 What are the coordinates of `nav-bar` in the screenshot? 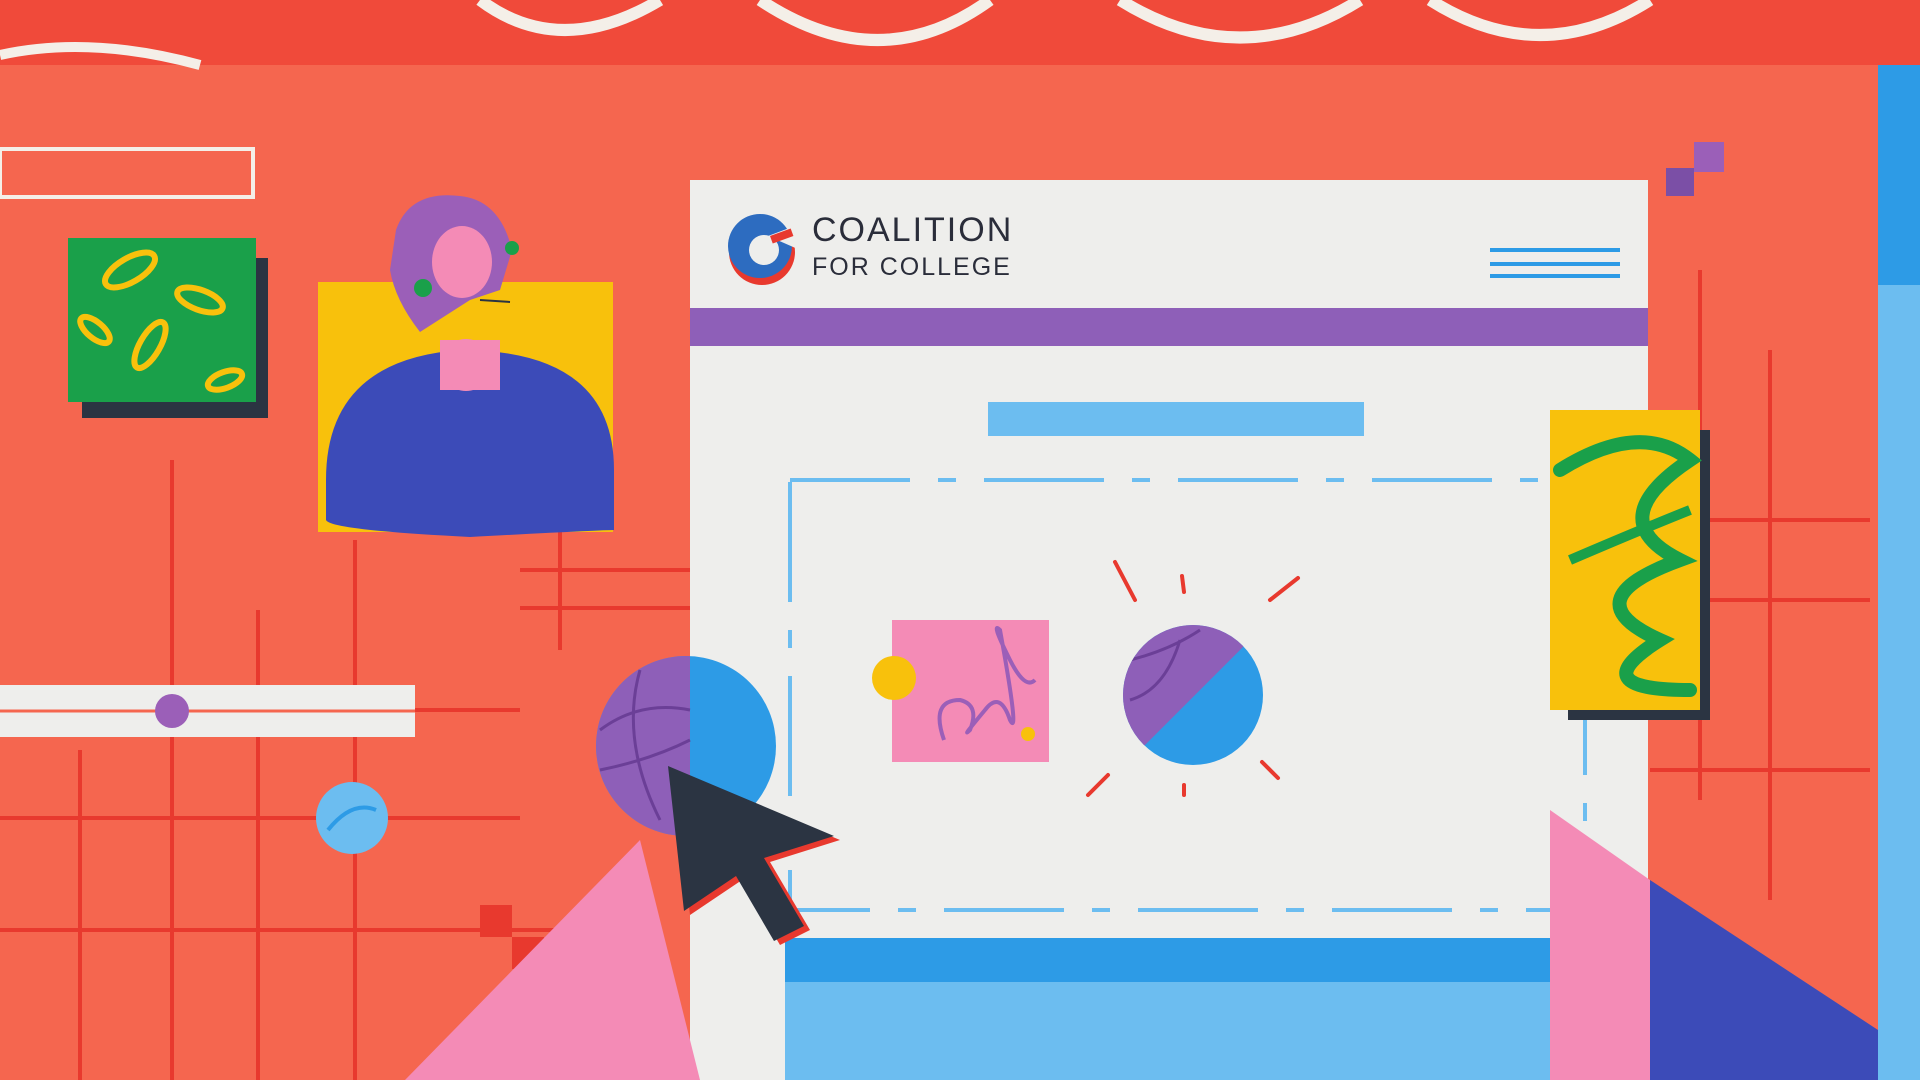 It's located at (1169, 327).